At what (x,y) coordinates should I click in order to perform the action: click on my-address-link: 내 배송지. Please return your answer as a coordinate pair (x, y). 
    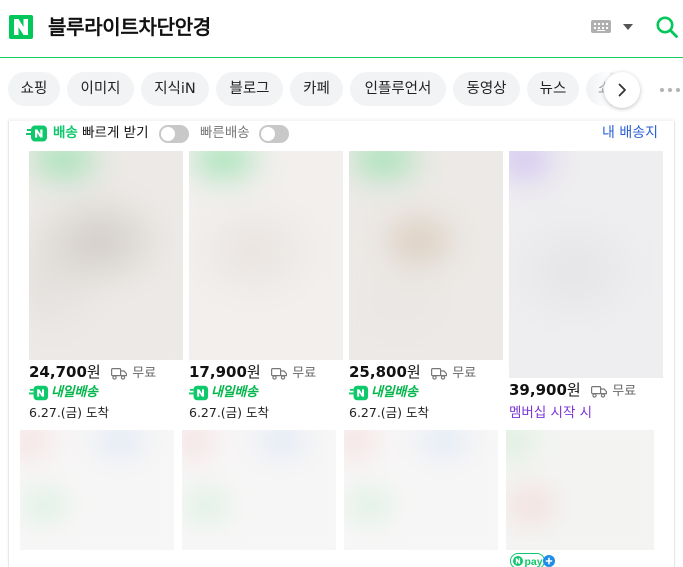
    Looking at the image, I should click on (630, 133).